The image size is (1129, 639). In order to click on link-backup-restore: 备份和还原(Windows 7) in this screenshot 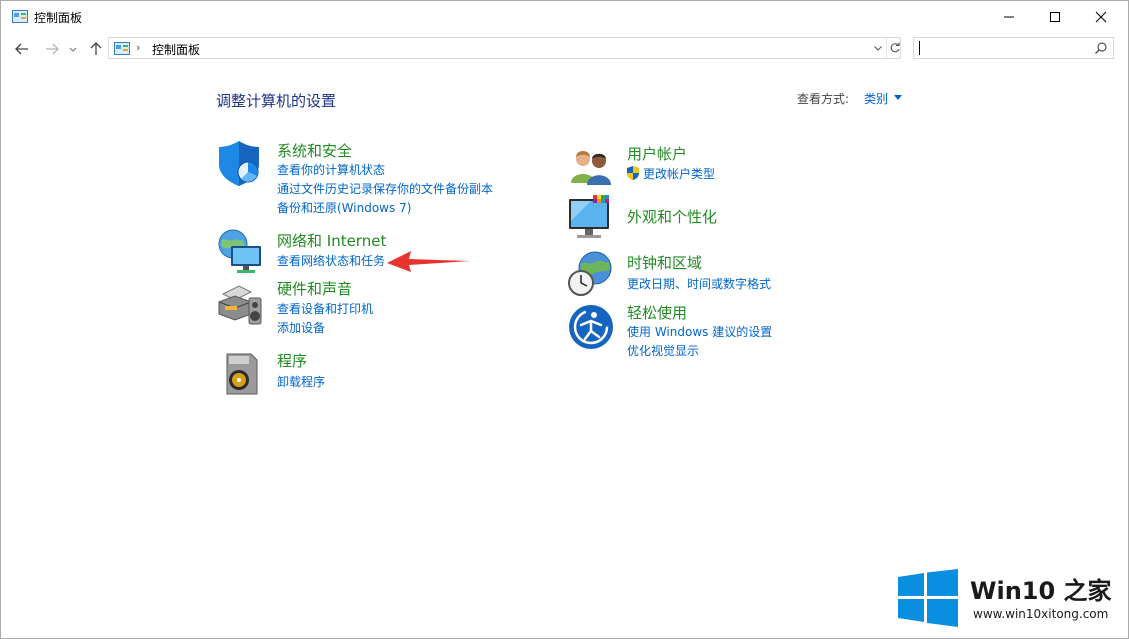, I will do `click(344, 207)`.